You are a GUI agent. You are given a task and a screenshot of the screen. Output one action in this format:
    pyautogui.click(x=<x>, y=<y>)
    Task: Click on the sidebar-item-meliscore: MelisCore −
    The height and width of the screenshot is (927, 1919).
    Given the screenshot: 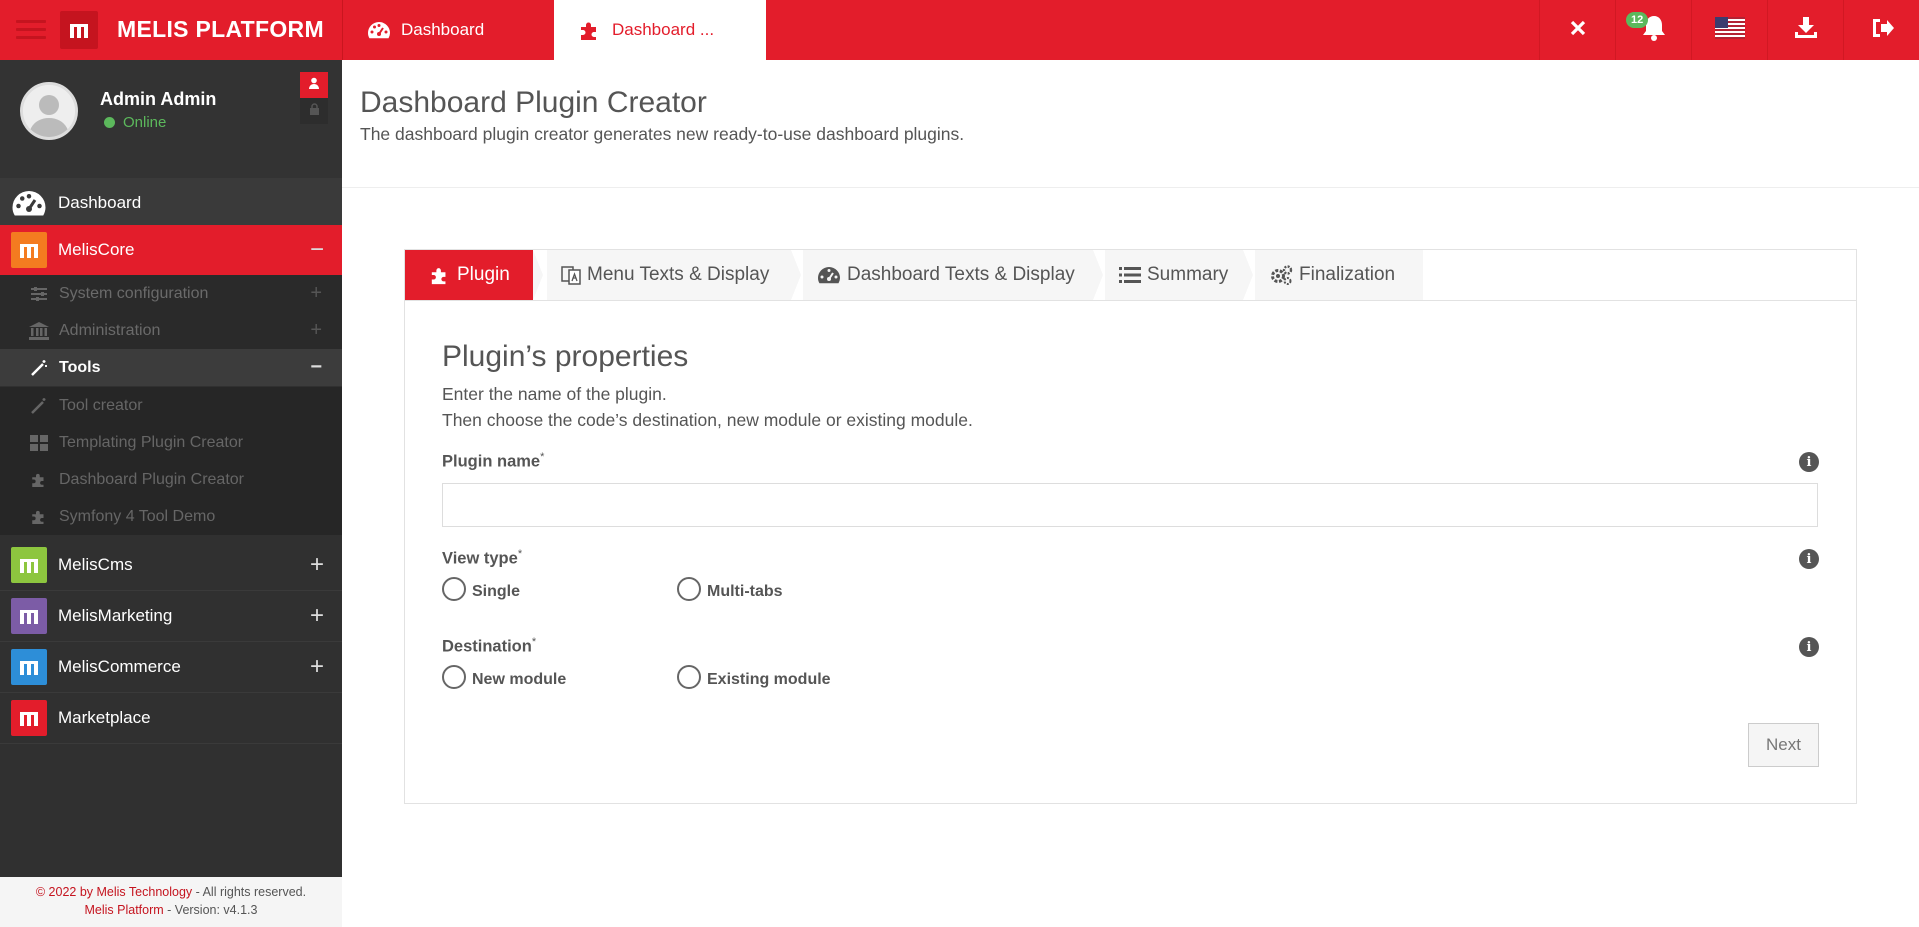 What is the action you would take?
    pyautogui.click(x=171, y=250)
    